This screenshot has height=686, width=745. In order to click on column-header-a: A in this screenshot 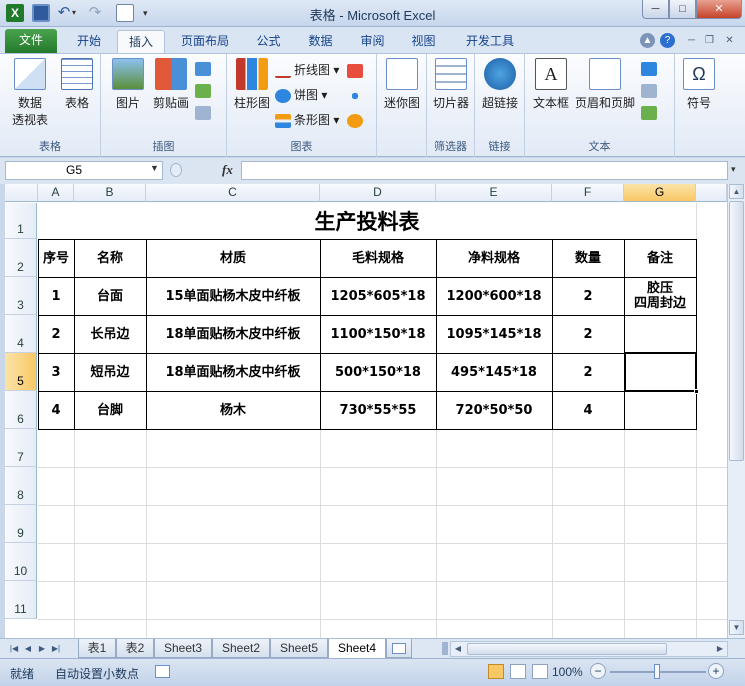, I will do `click(56, 193)`.